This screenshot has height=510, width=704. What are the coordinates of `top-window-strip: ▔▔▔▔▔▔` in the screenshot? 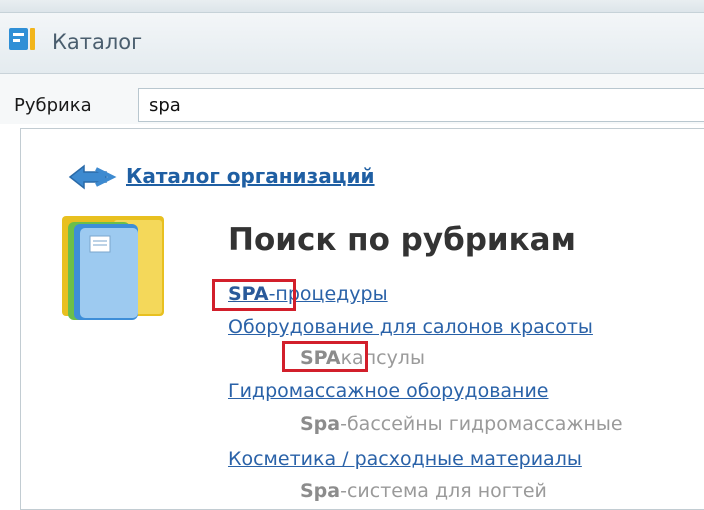 It's located at (352, 6).